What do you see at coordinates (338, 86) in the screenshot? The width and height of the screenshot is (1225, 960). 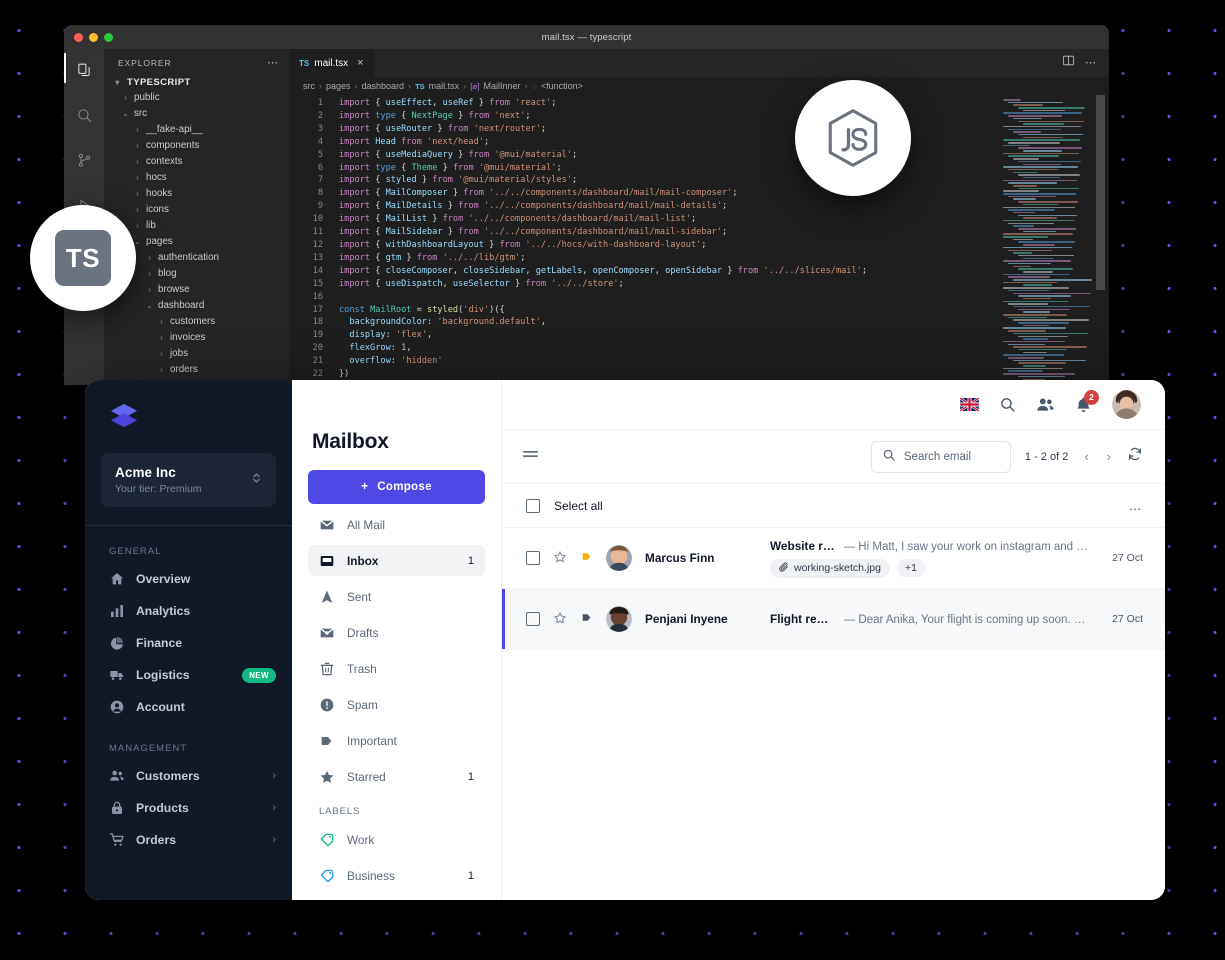 I see `breadcrumb-item-pages: pages` at bounding box center [338, 86].